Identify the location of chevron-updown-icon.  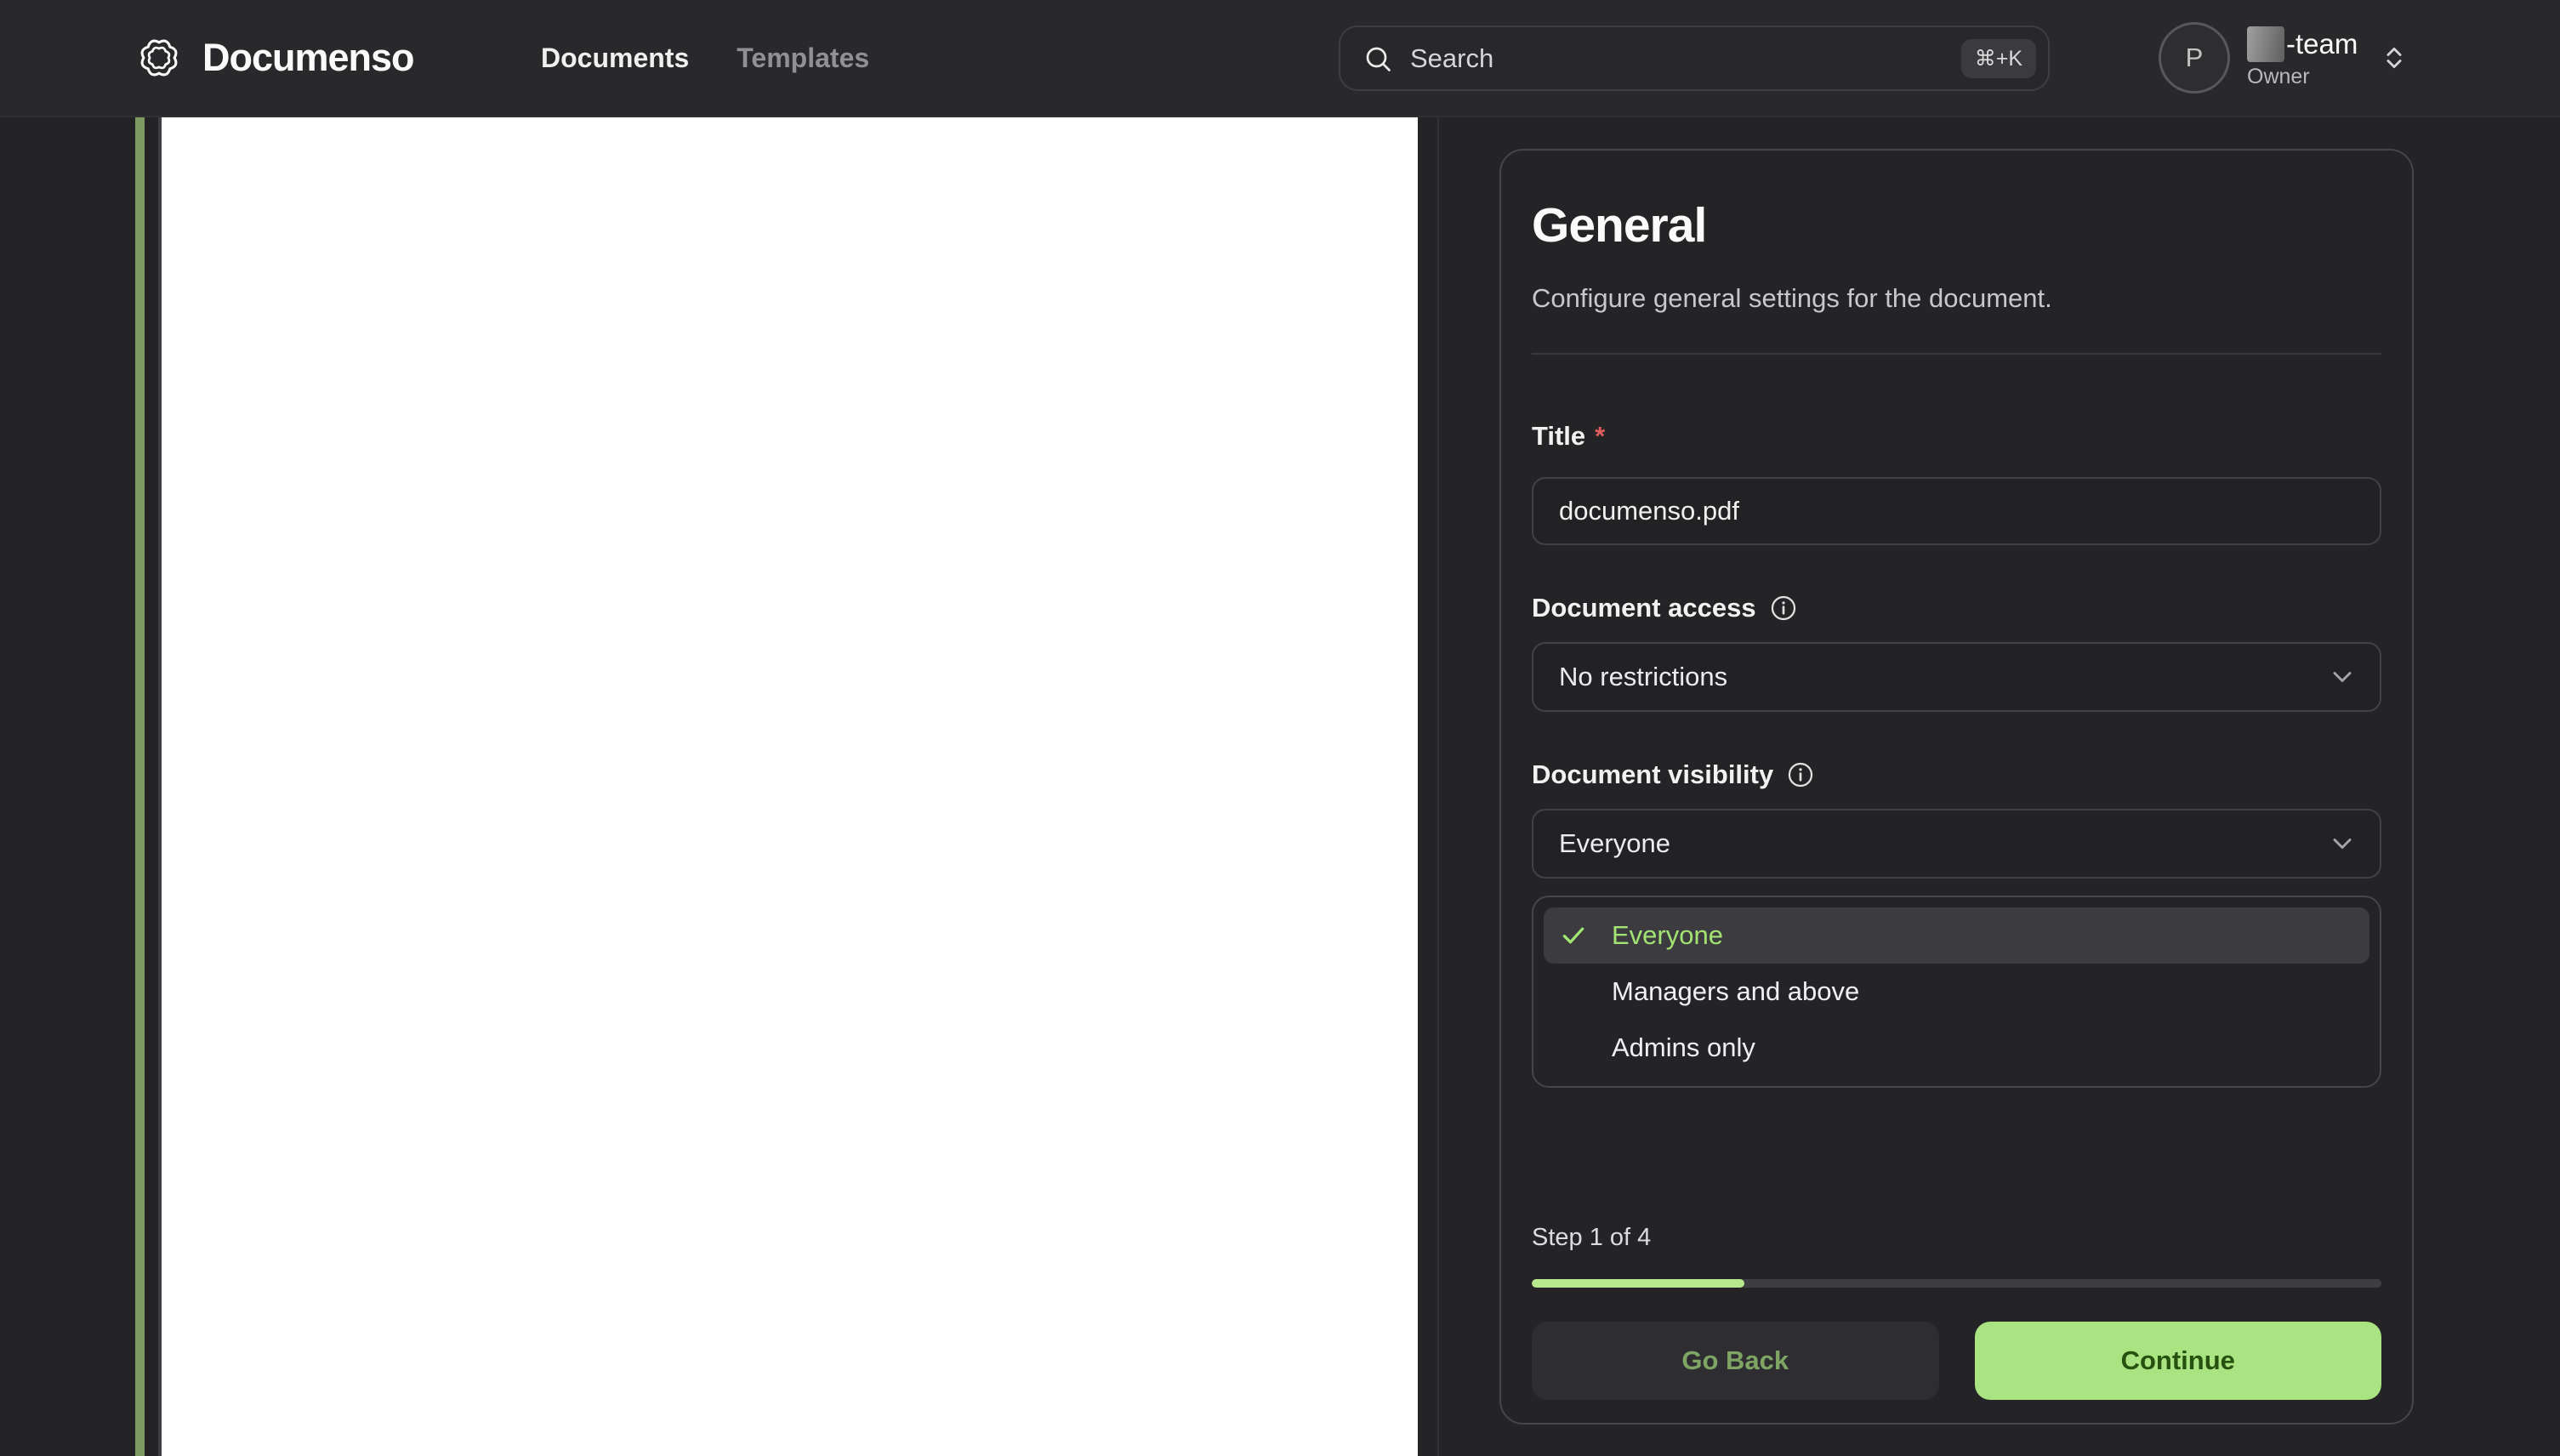
(2394, 58).